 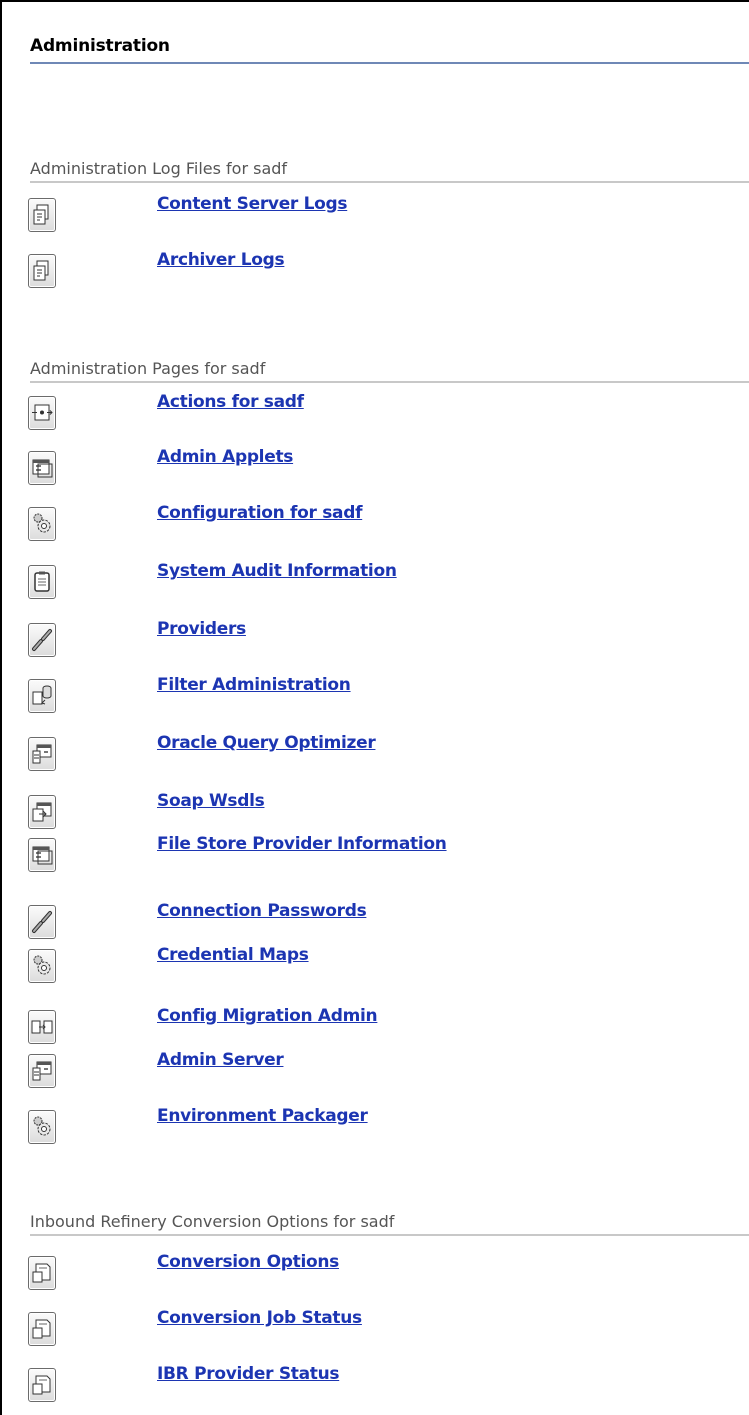 I want to click on migration-icon, so click(x=42, y=1027).